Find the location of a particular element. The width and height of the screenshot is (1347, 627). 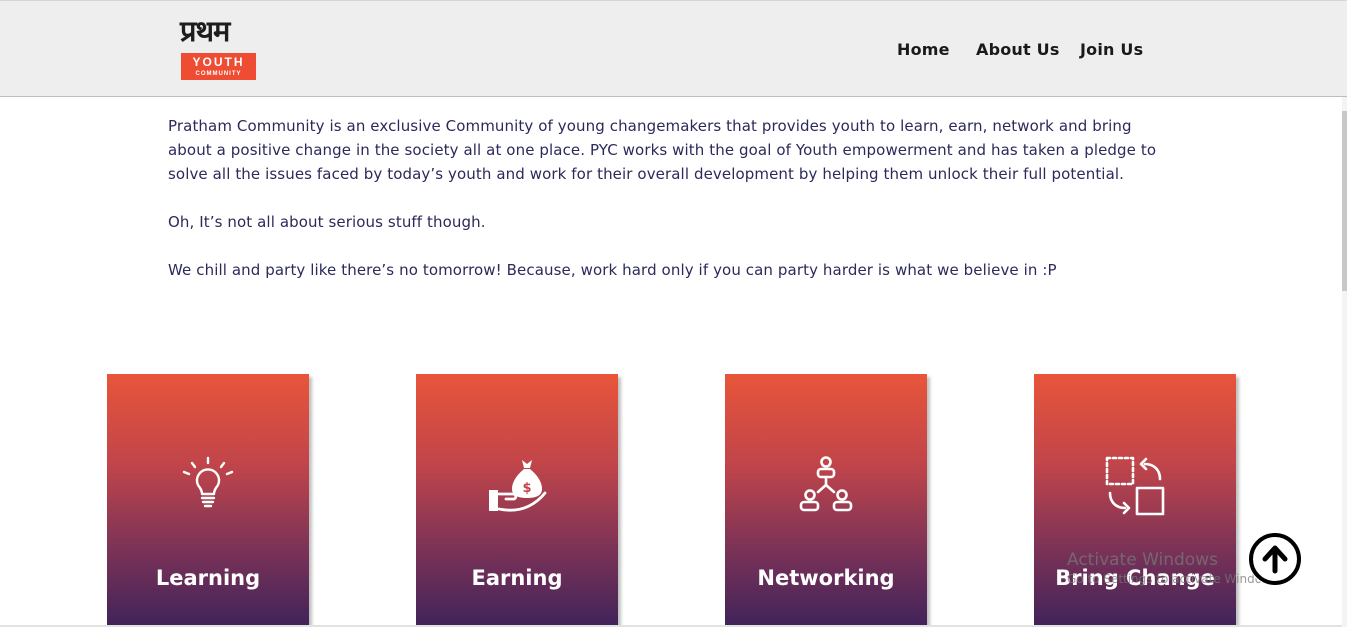

logo-hindi-text: प्रथम is located at coordinates (205, 31).